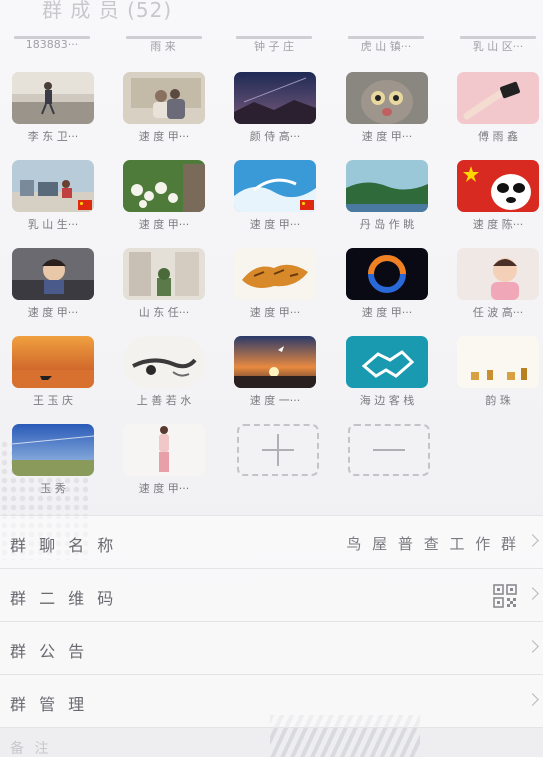 The width and height of the screenshot is (543, 757). What do you see at coordinates (64, 598) in the screenshot?
I see `group-qr-label: 群 二 维 码` at bounding box center [64, 598].